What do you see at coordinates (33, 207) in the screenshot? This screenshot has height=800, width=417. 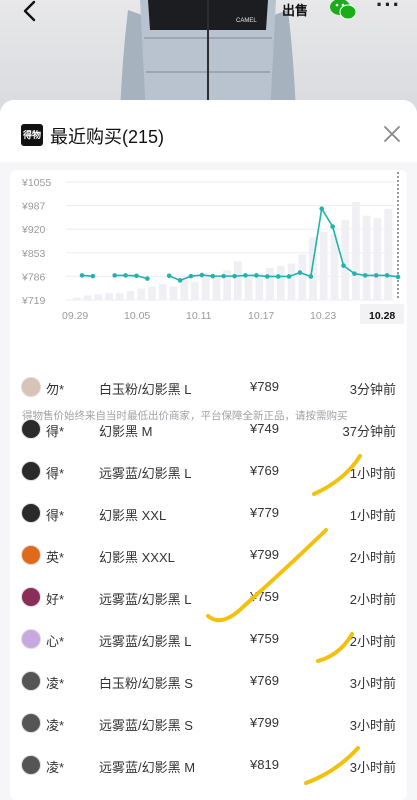 I see `y-tick-label: ¥987` at bounding box center [33, 207].